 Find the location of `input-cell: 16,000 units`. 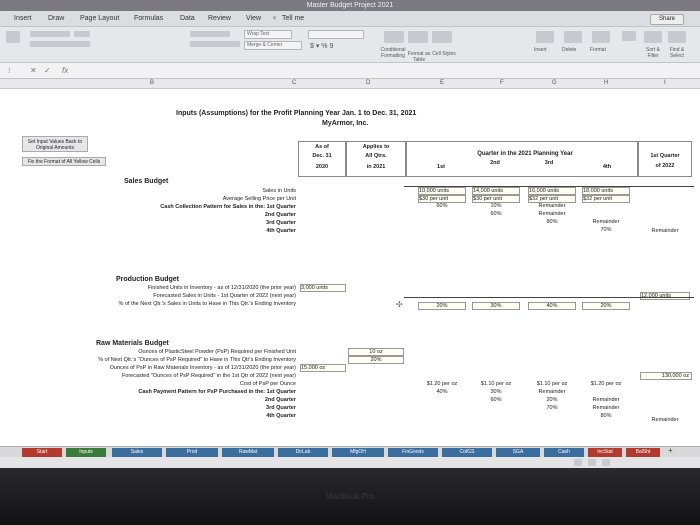

input-cell: 16,000 units is located at coordinates (552, 191).